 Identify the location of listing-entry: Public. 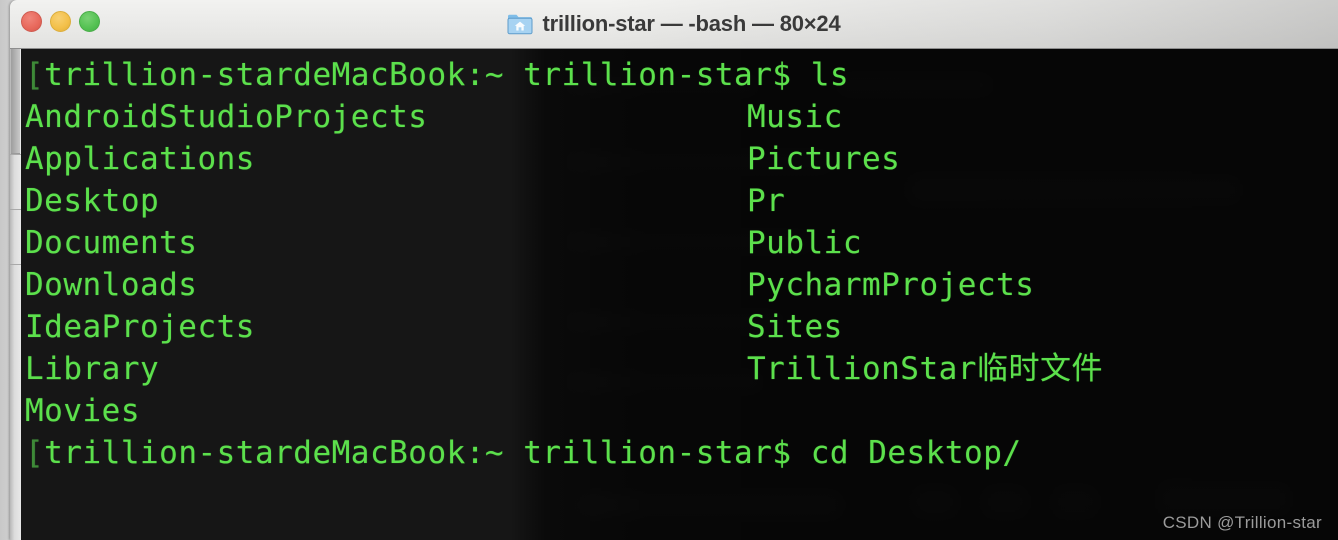
(804, 243).